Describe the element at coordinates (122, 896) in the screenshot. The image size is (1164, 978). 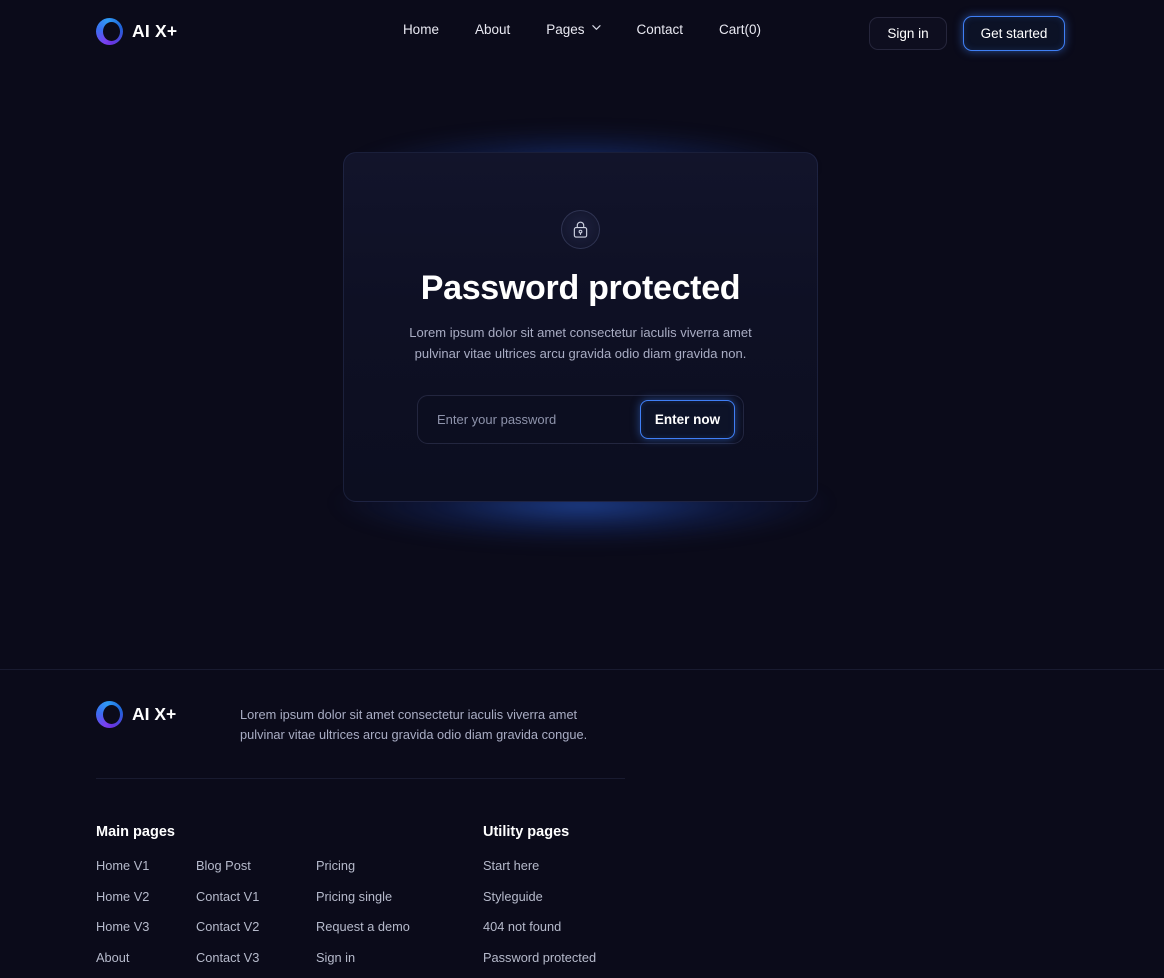
I see `footer-link-home-v2: Home V2` at that location.